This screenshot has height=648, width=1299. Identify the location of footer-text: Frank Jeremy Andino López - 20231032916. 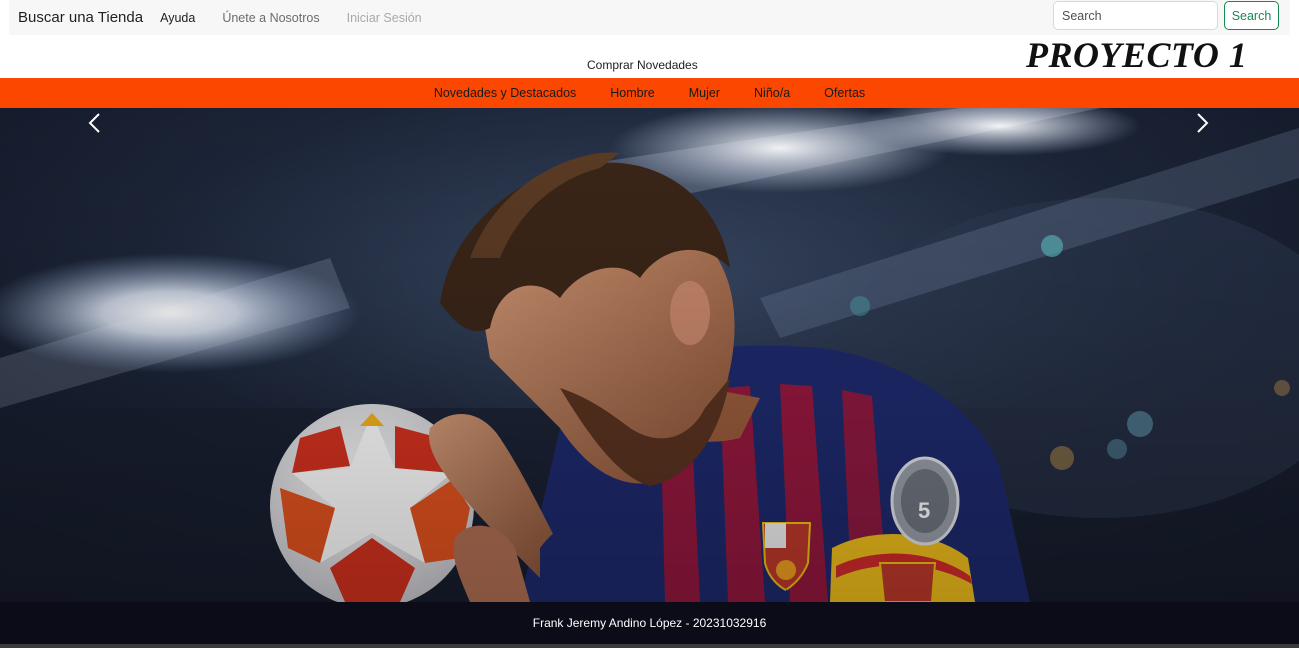
(649, 623).